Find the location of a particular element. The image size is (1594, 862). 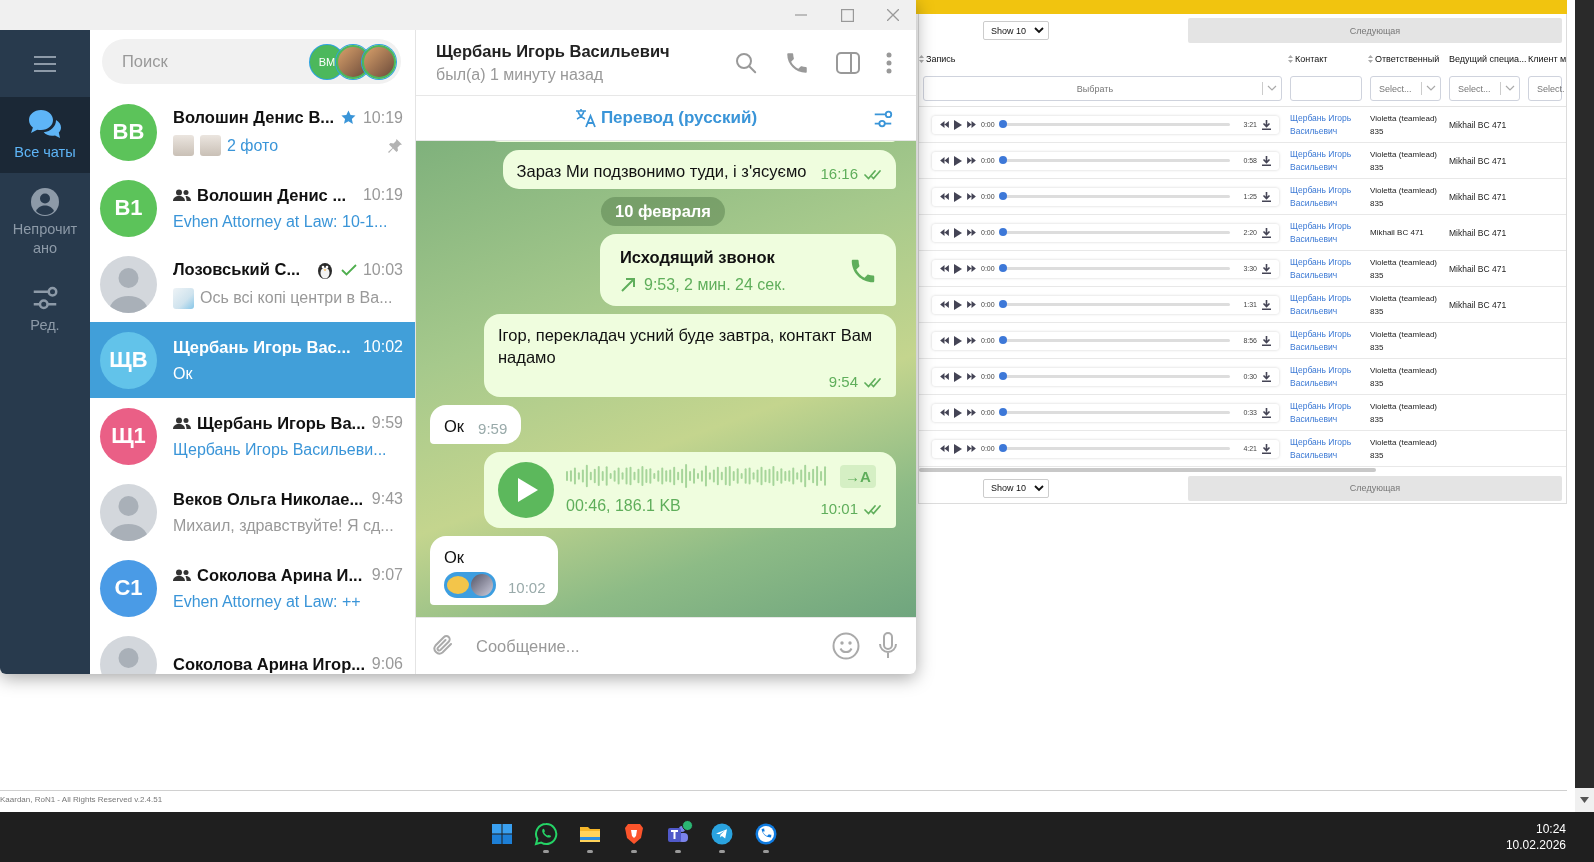

translate-button: Перевод (русский) is located at coordinates (666, 118).